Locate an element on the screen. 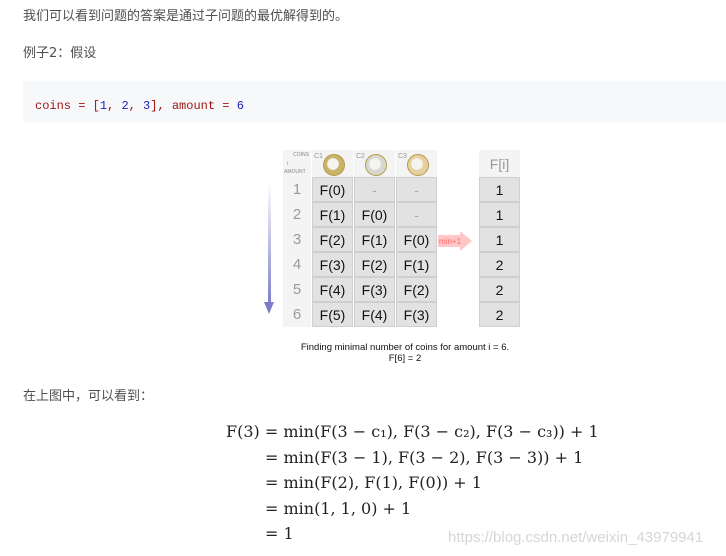 This screenshot has height=556, width=726. code-token: [ is located at coordinates (96, 106).